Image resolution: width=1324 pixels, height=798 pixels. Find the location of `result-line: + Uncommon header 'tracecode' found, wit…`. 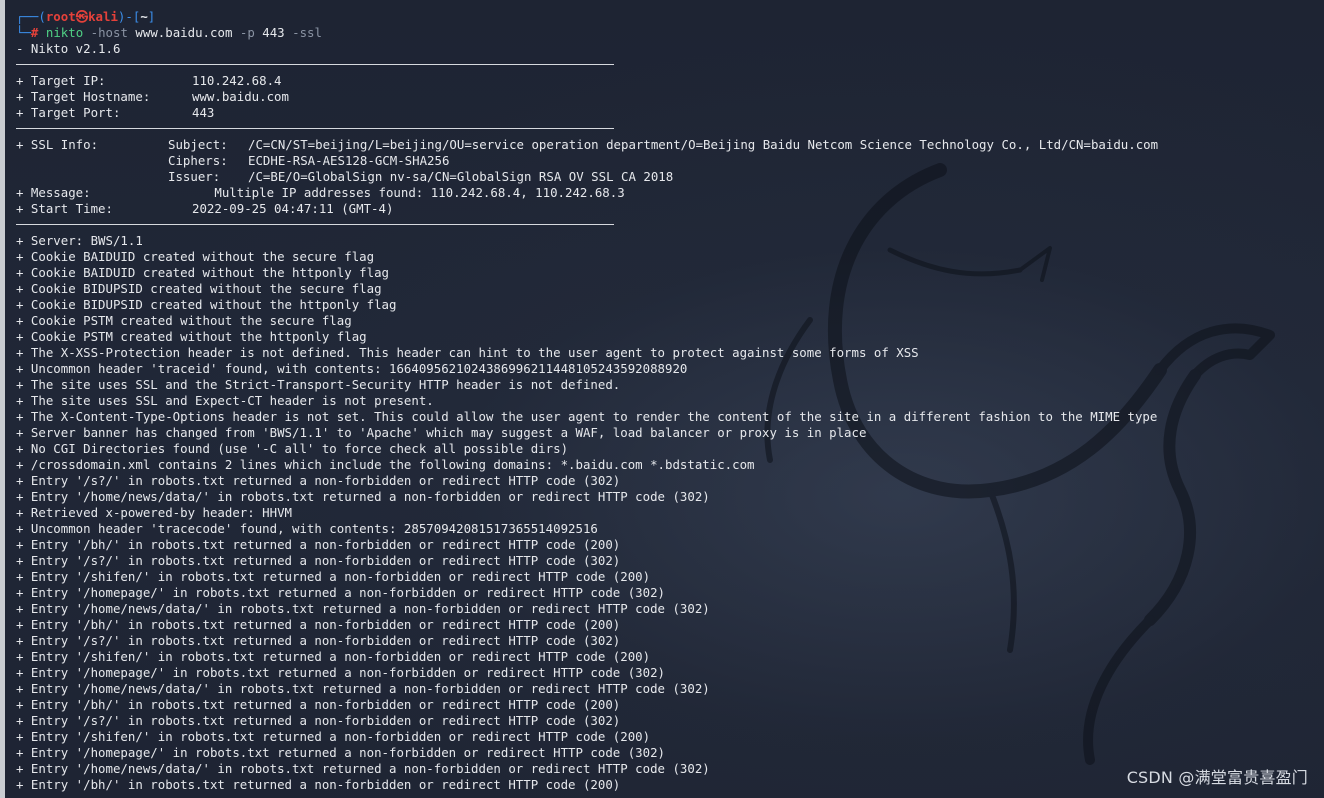

result-line: + Uncommon header 'tracecode' found, wit… is located at coordinates (307, 528).